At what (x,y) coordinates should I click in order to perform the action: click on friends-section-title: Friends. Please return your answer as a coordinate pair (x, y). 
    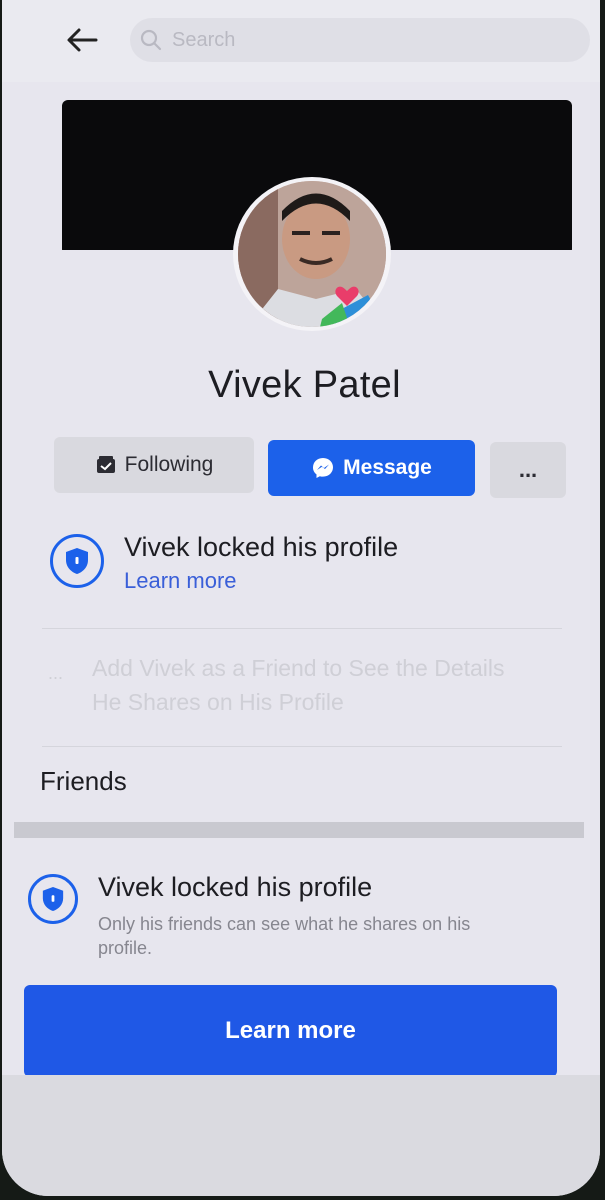
    Looking at the image, I should click on (83, 781).